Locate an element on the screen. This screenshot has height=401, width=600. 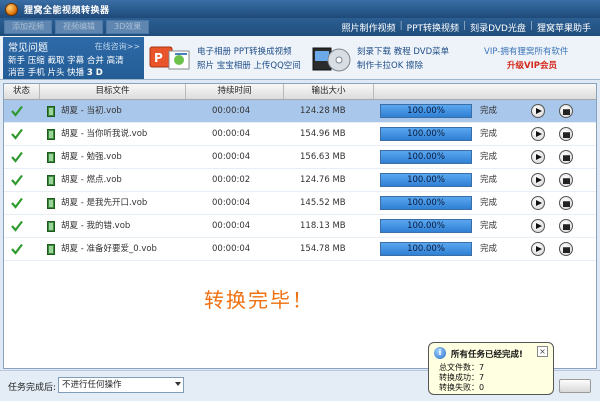
after-task-select: 不进行任何操作 is located at coordinates (121, 385).